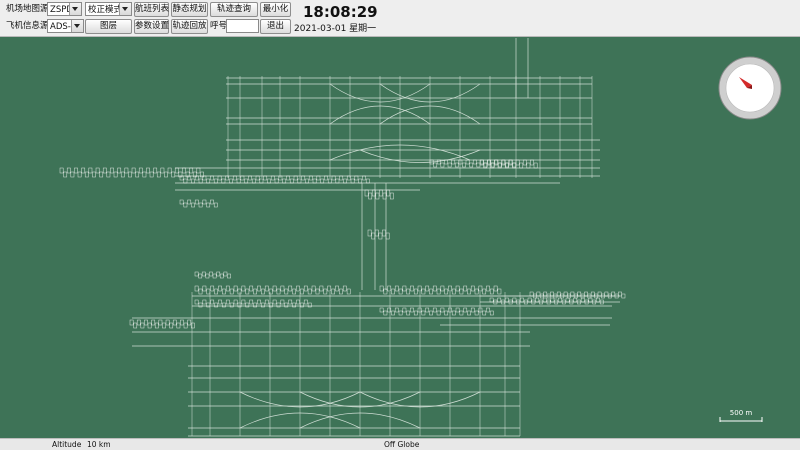 Image resolution: width=800 pixels, height=450 pixels. Describe the element at coordinates (340, 12) in the screenshot. I see `clock-time: 18:08:29` at that location.